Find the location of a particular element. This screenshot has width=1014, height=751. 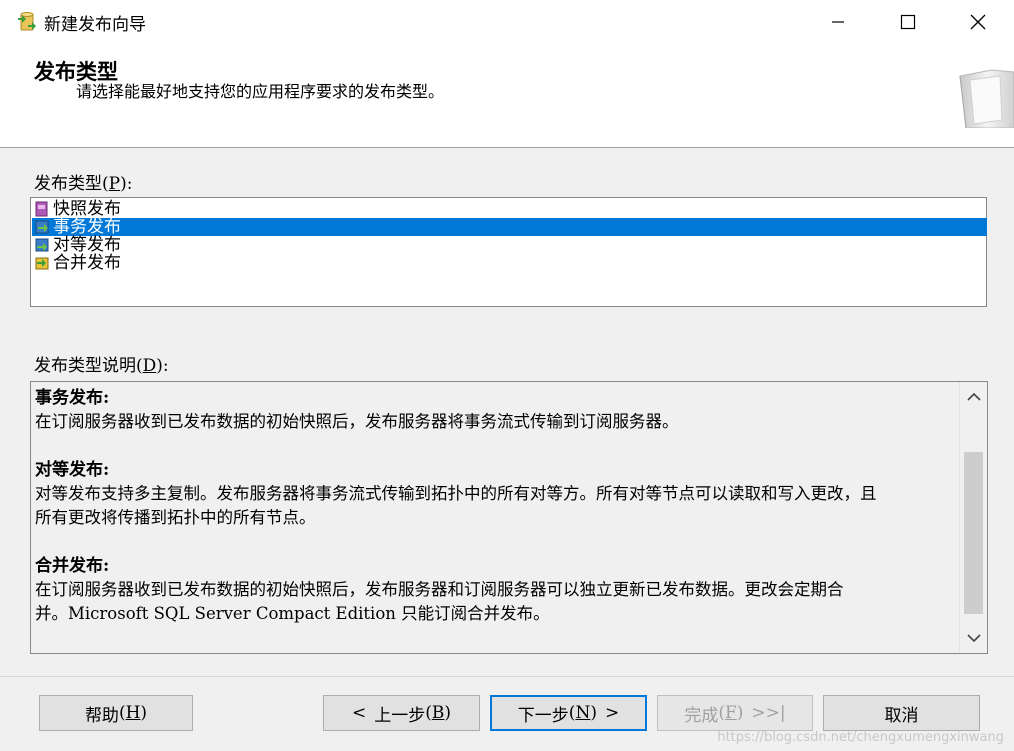

page-subtitle: 请选择能最好地支持您的应用程序要求的发布类型。 is located at coordinates (260, 91).